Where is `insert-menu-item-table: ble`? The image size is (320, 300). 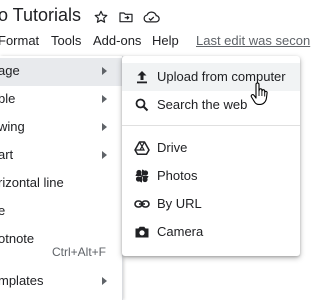 insert-menu-item-table: ble is located at coordinates (61, 100).